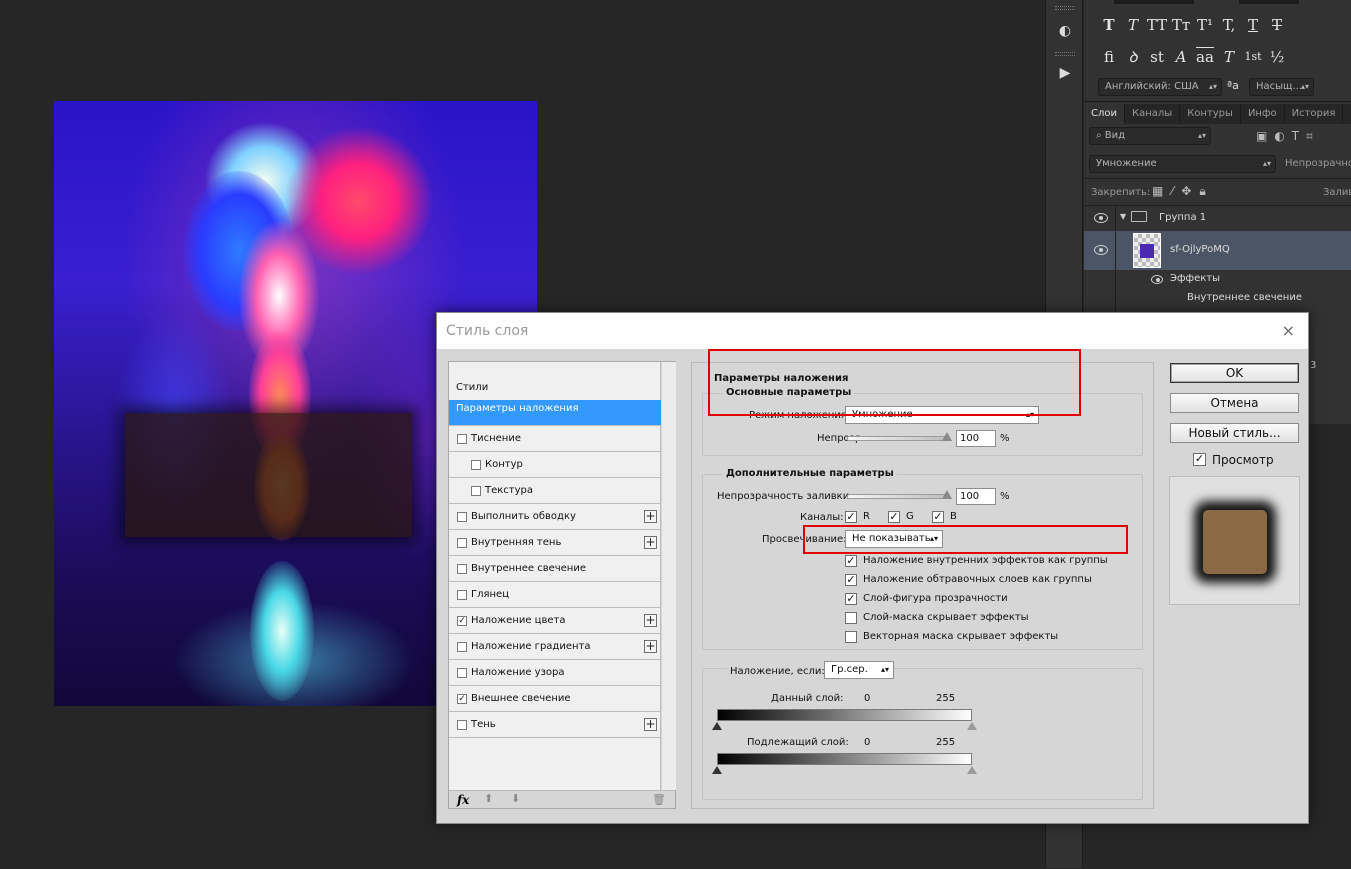 Image resolution: width=1351 pixels, height=869 pixels. I want to click on layer-filter-dropdown: ⌕ Вид ▴▾, so click(1150, 136).